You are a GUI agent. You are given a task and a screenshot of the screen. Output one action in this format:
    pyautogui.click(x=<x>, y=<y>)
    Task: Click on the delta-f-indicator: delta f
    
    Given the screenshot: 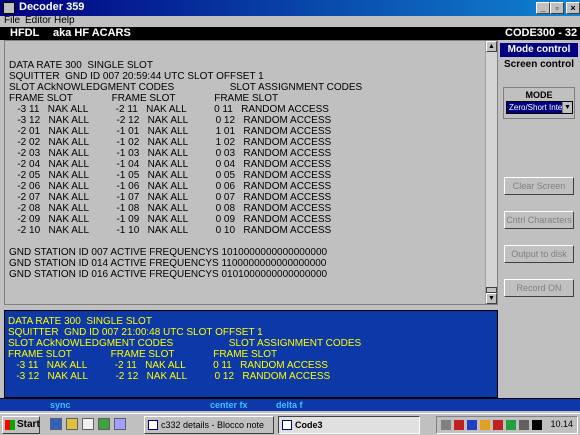 What is the action you would take?
    pyautogui.click(x=289, y=405)
    